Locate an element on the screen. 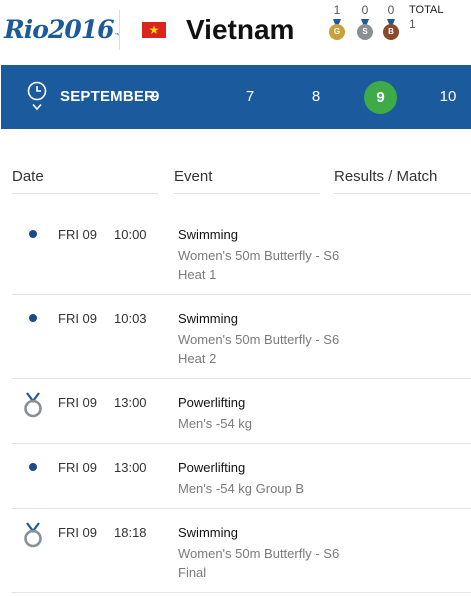 This screenshot has width=471, height=596. country-name: Vietnam is located at coordinates (240, 29).